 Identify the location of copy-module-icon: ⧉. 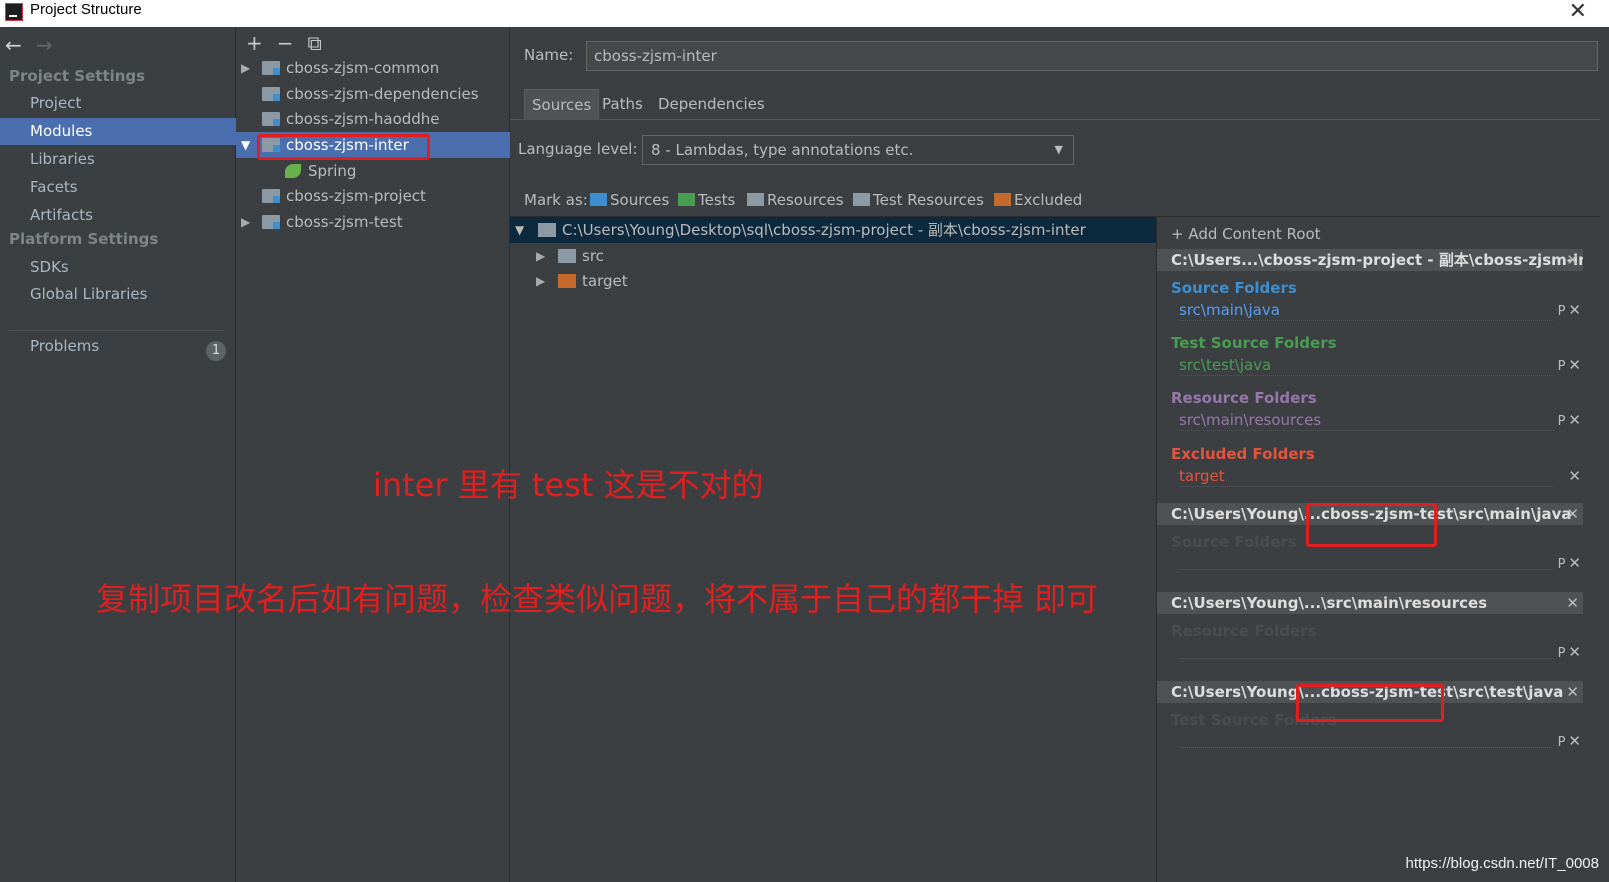
(315, 43).